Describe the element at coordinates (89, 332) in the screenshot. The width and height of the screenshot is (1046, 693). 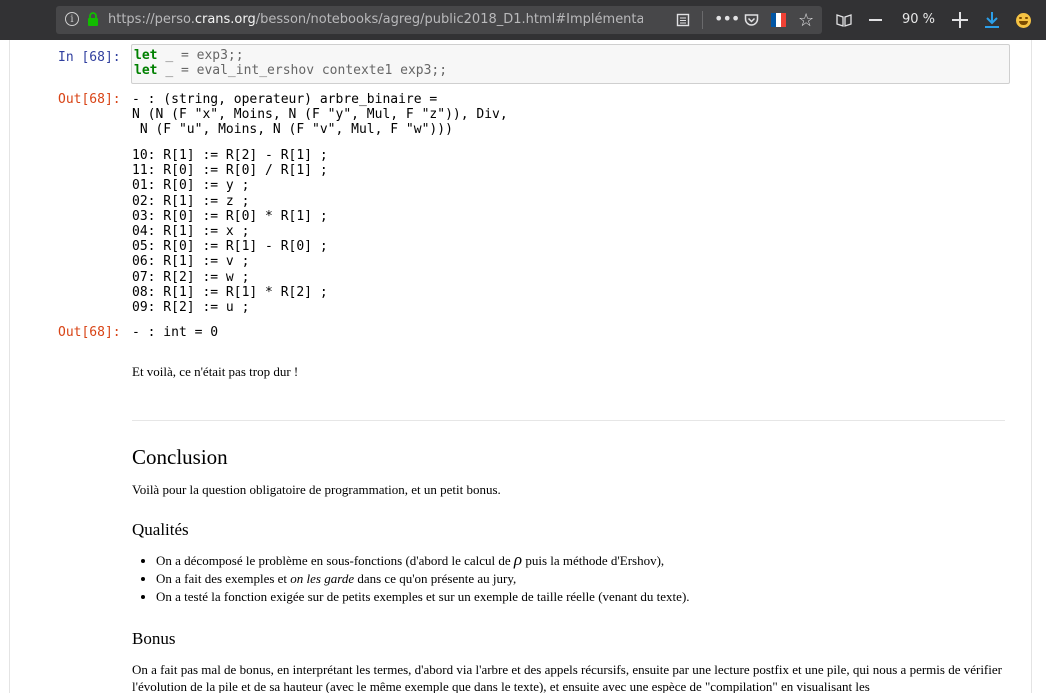
I see `output-prompt-2: Out[68]:` at that location.